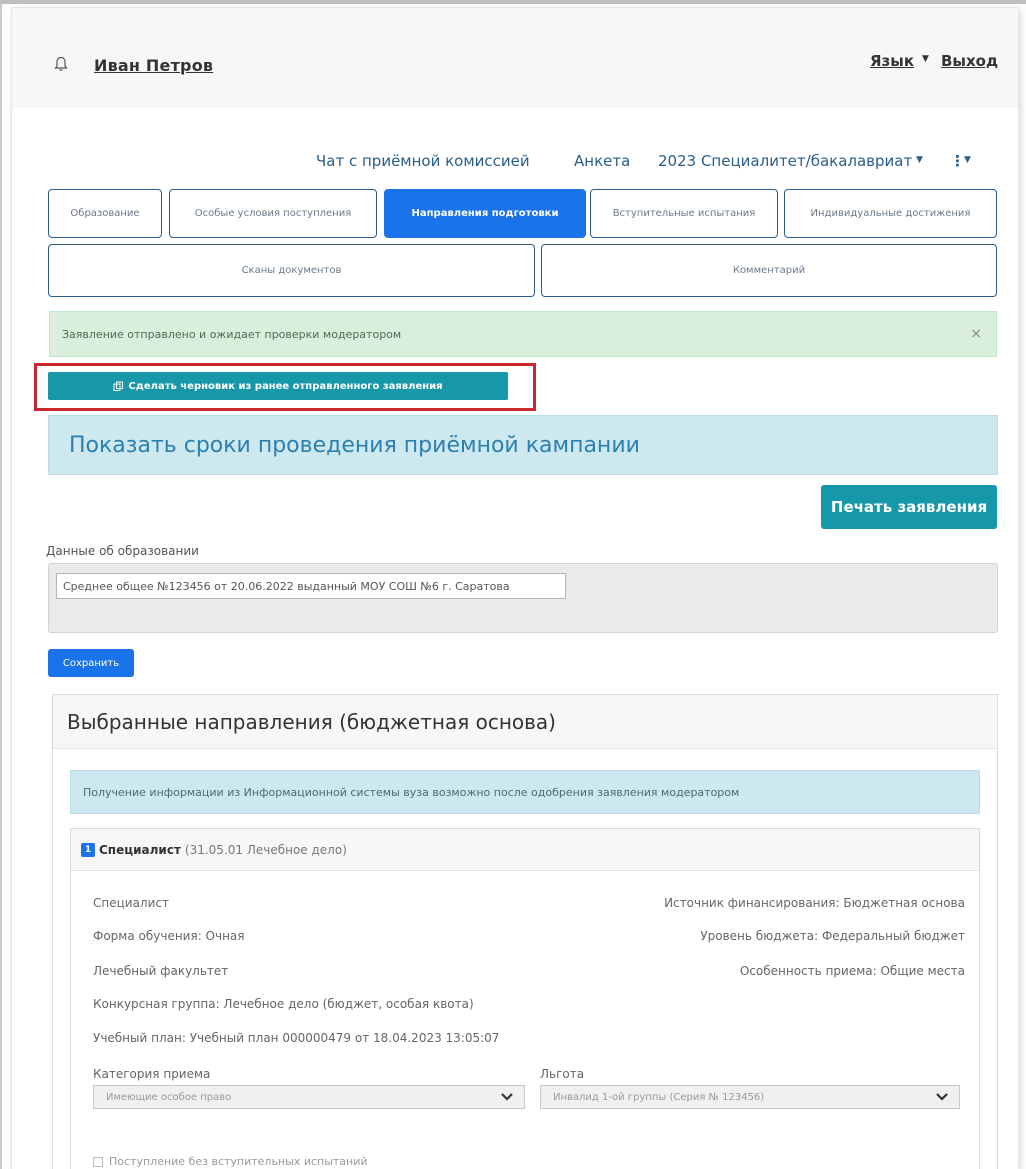  What do you see at coordinates (602, 161) in the screenshot?
I see `profile-link: Анкета` at bounding box center [602, 161].